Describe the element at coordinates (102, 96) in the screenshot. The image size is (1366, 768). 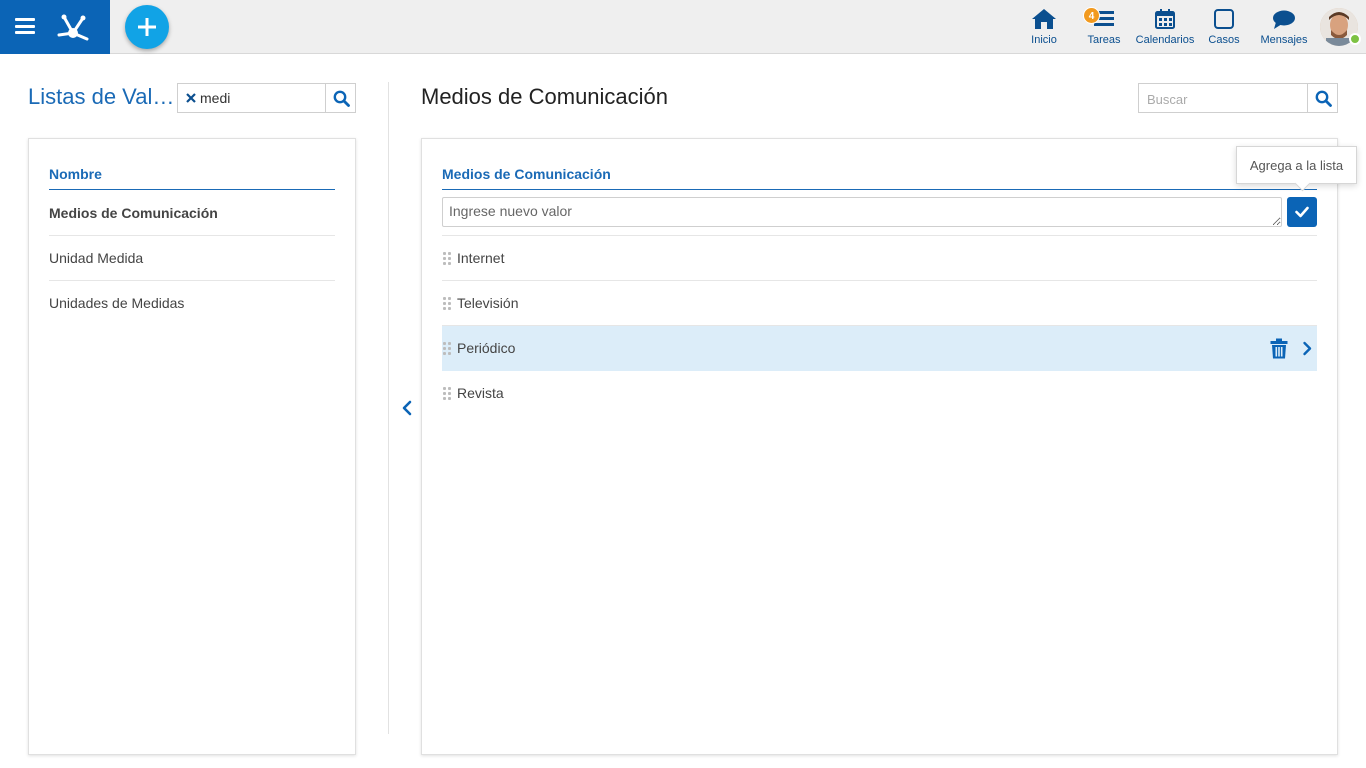
I see `page-title-left: Listas de Valores` at that location.